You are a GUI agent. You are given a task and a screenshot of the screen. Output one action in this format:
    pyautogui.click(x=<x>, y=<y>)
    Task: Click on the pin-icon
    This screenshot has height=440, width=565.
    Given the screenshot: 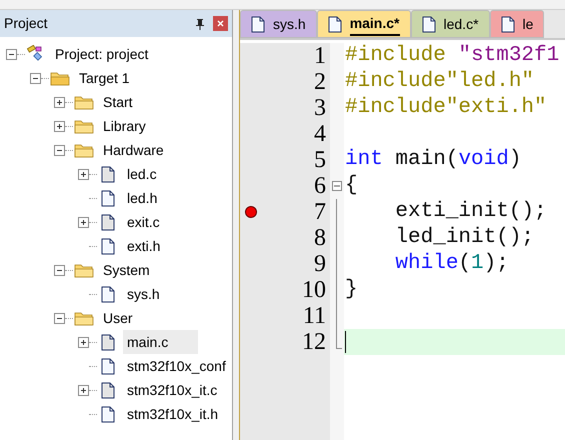 What is the action you would take?
    pyautogui.click(x=200, y=24)
    